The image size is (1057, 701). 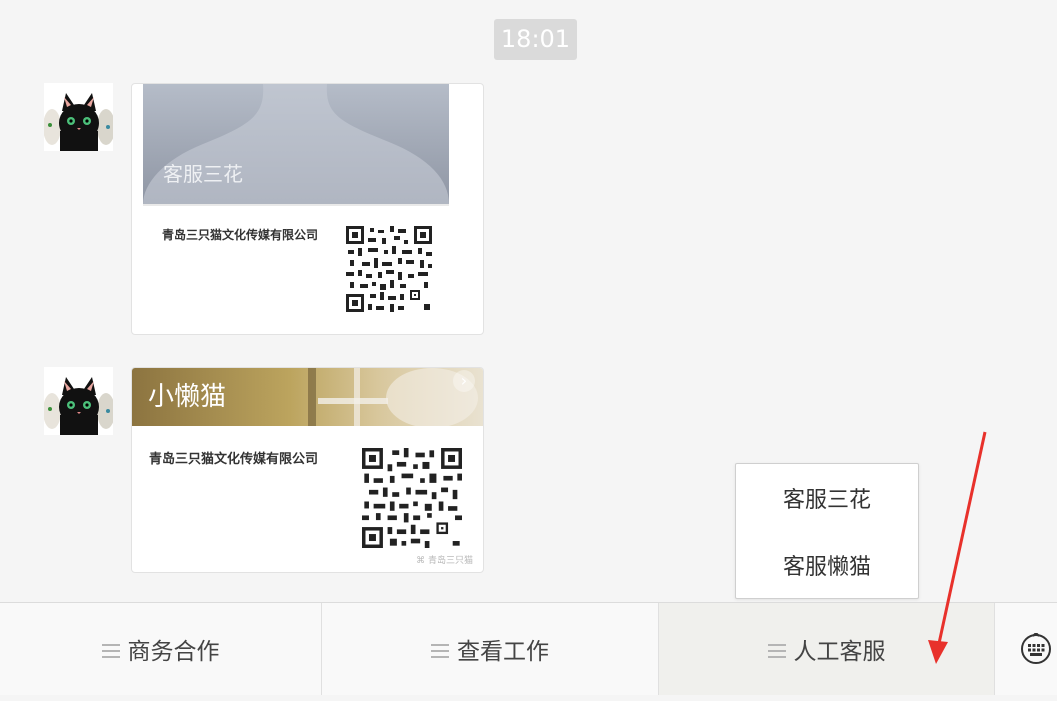 What do you see at coordinates (827, 531) in the screenshot?
I see `customer-service-submenu: 客服三花 客服懒猫` at bounding box center [827, 531].